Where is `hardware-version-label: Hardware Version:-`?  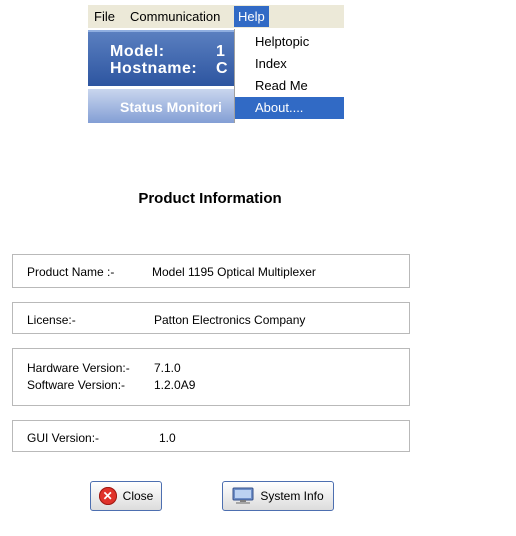 hardware-version-label: Hardware Version:- is located at coordinates (78, 368).